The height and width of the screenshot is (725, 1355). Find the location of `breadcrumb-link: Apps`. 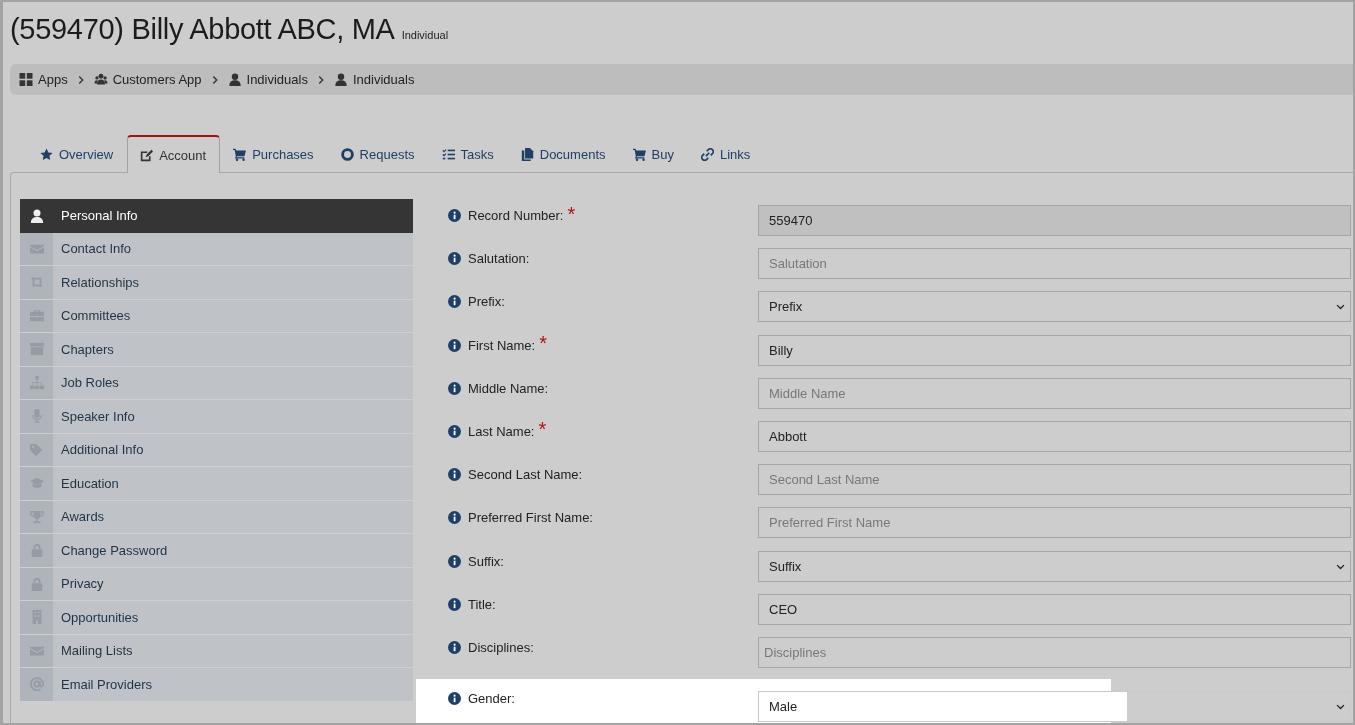

breadcrumb-link: Apps is located at coordinates (43, 79).